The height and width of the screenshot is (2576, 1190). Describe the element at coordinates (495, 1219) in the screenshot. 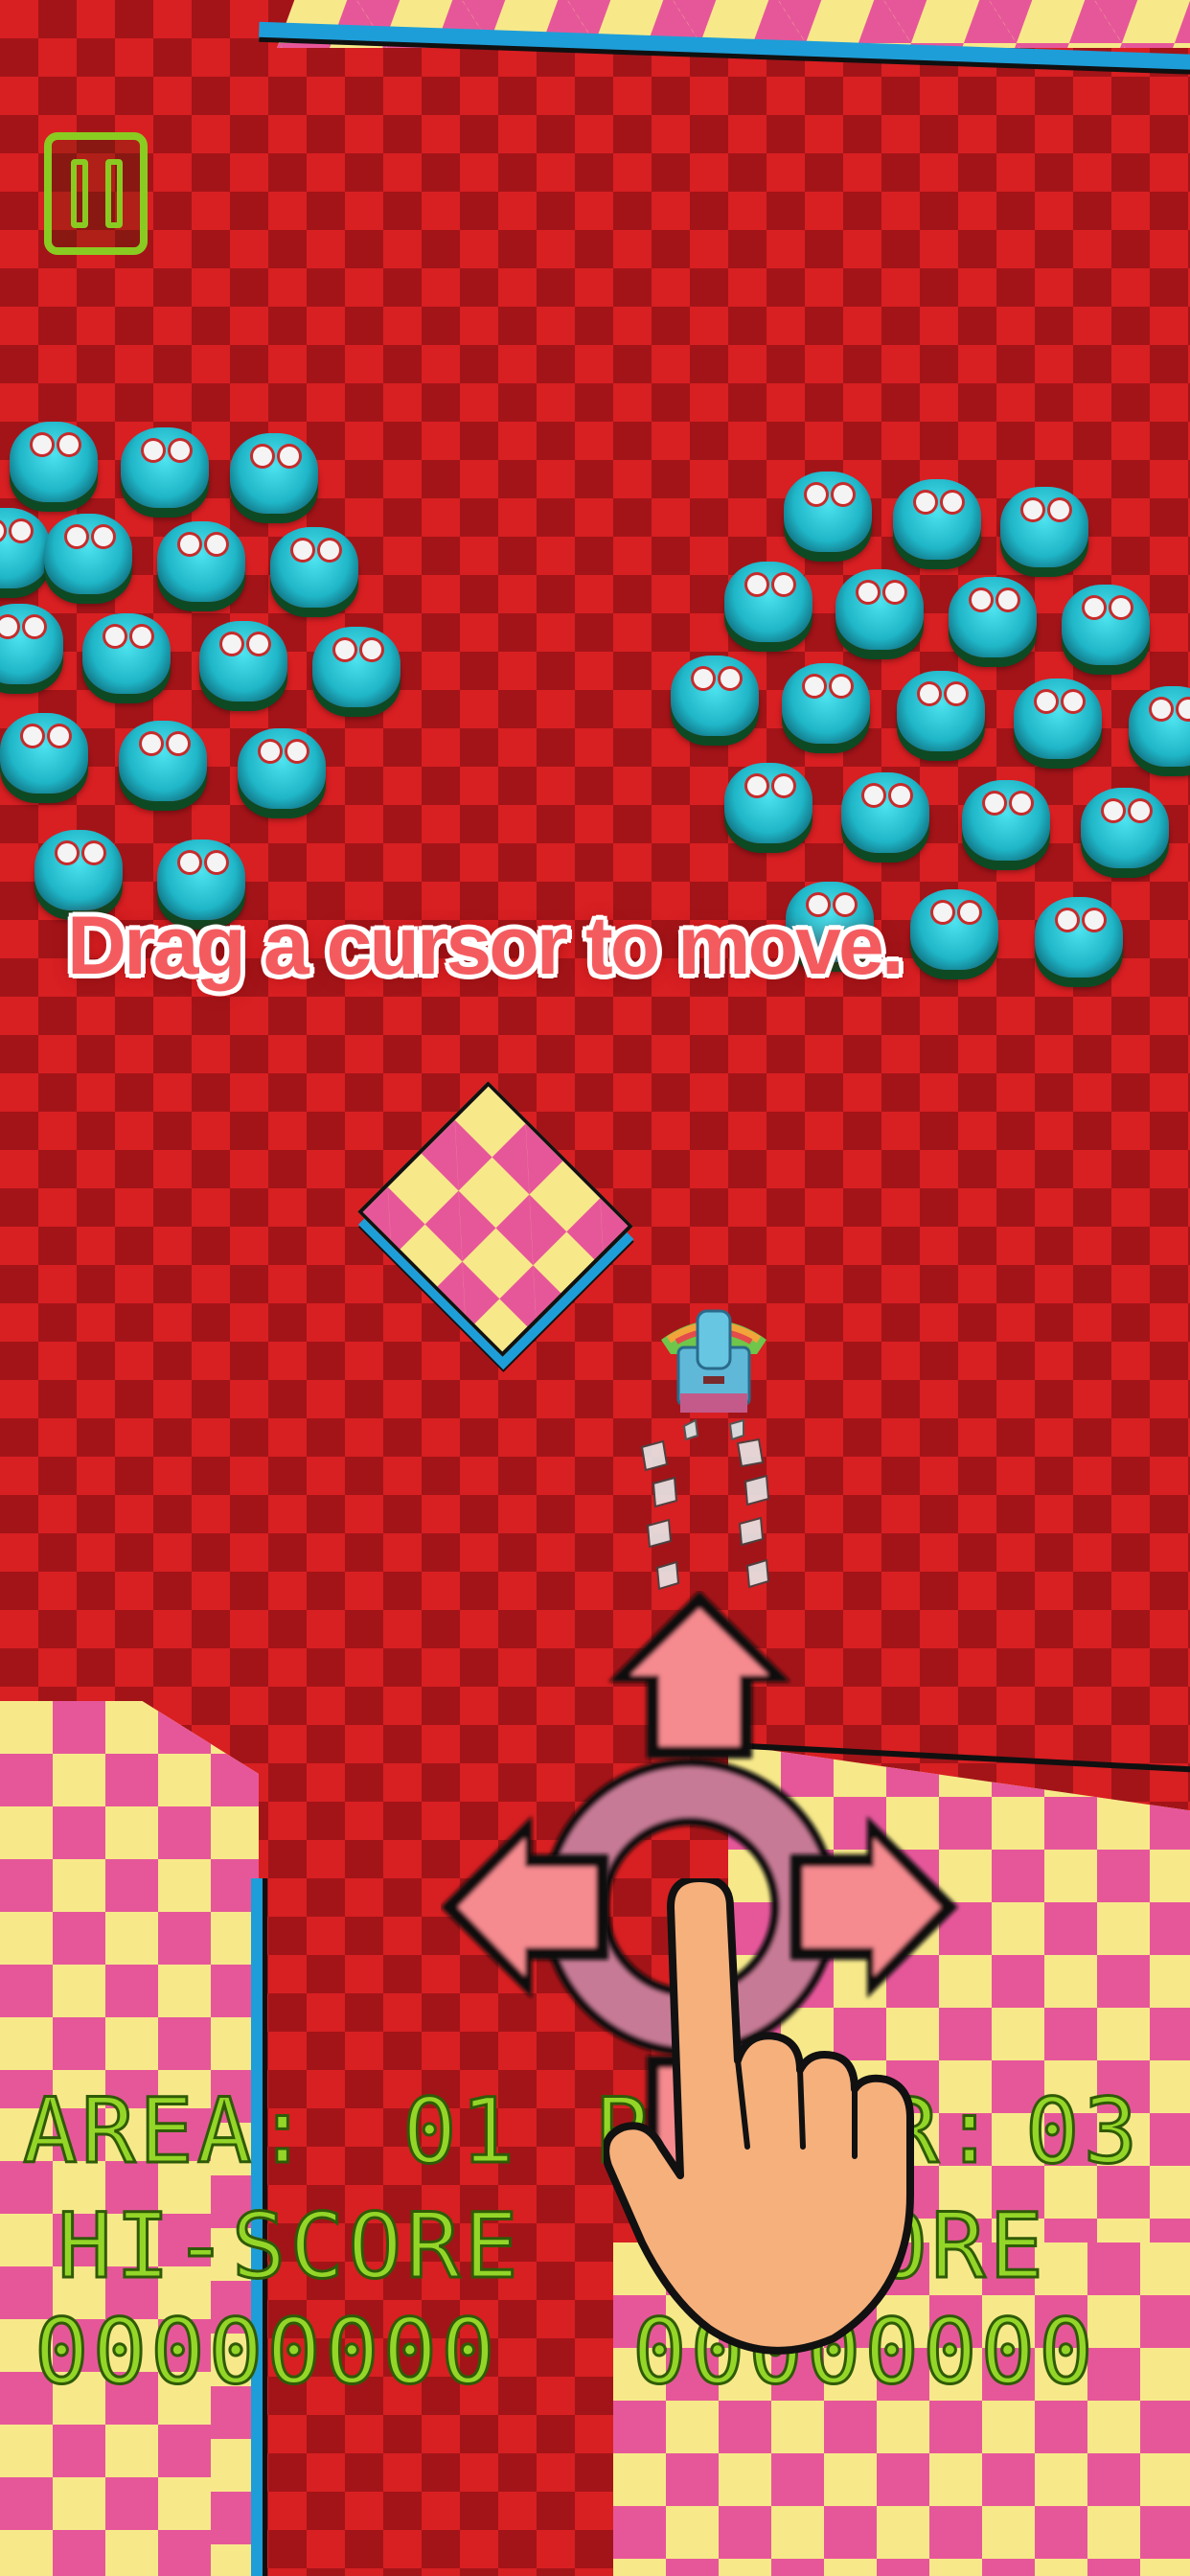

I see `diamond-platform` at that location.